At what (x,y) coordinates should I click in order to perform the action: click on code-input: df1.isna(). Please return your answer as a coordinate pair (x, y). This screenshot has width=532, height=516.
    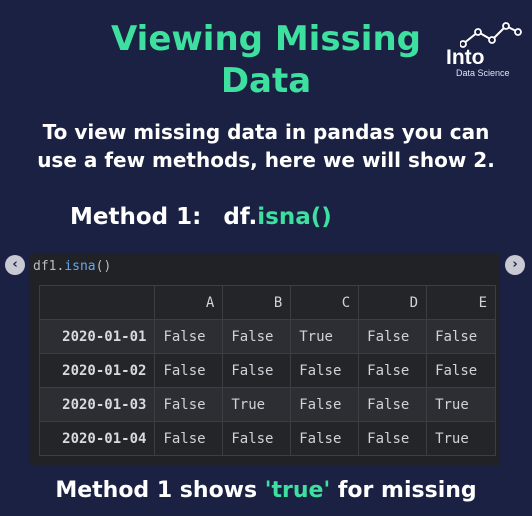
    Looking at the image, I should click on (72, 266).